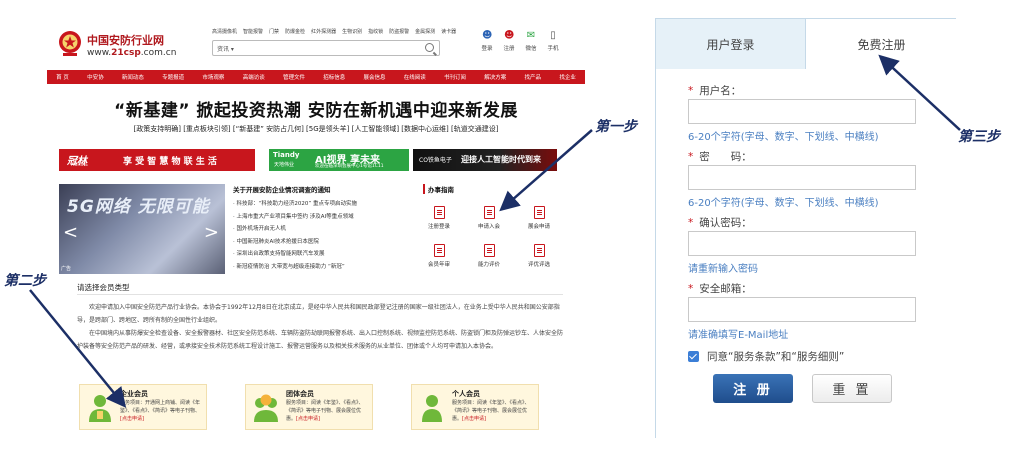  Describe the element at coordinates (533, 77) in the screenshot. I see `nav-item: 找产品` at that location.